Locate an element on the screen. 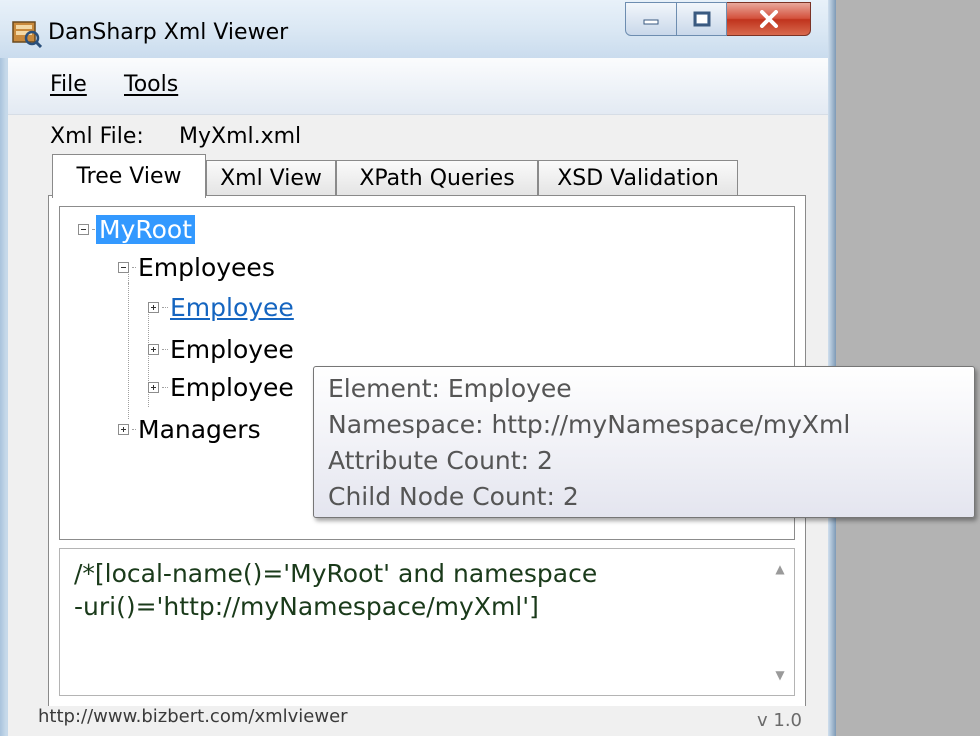  minimize-button is located at coordinates (651, 19).